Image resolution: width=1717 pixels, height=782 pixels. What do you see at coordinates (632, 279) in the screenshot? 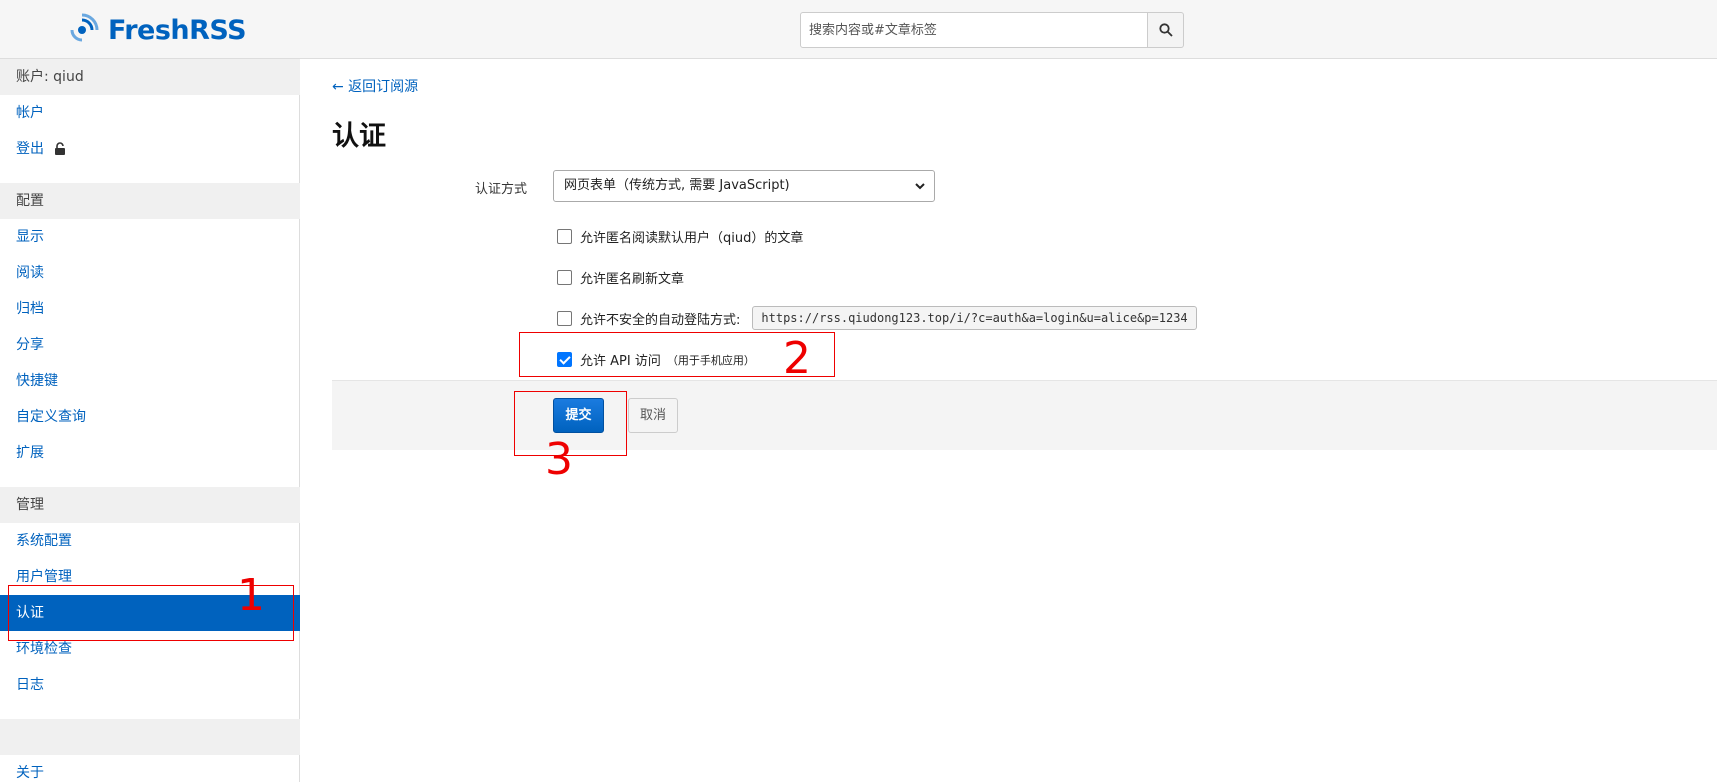
I see `anon-refresh-label: 允许匿名刷新文章` at bounding box center [632, 279].